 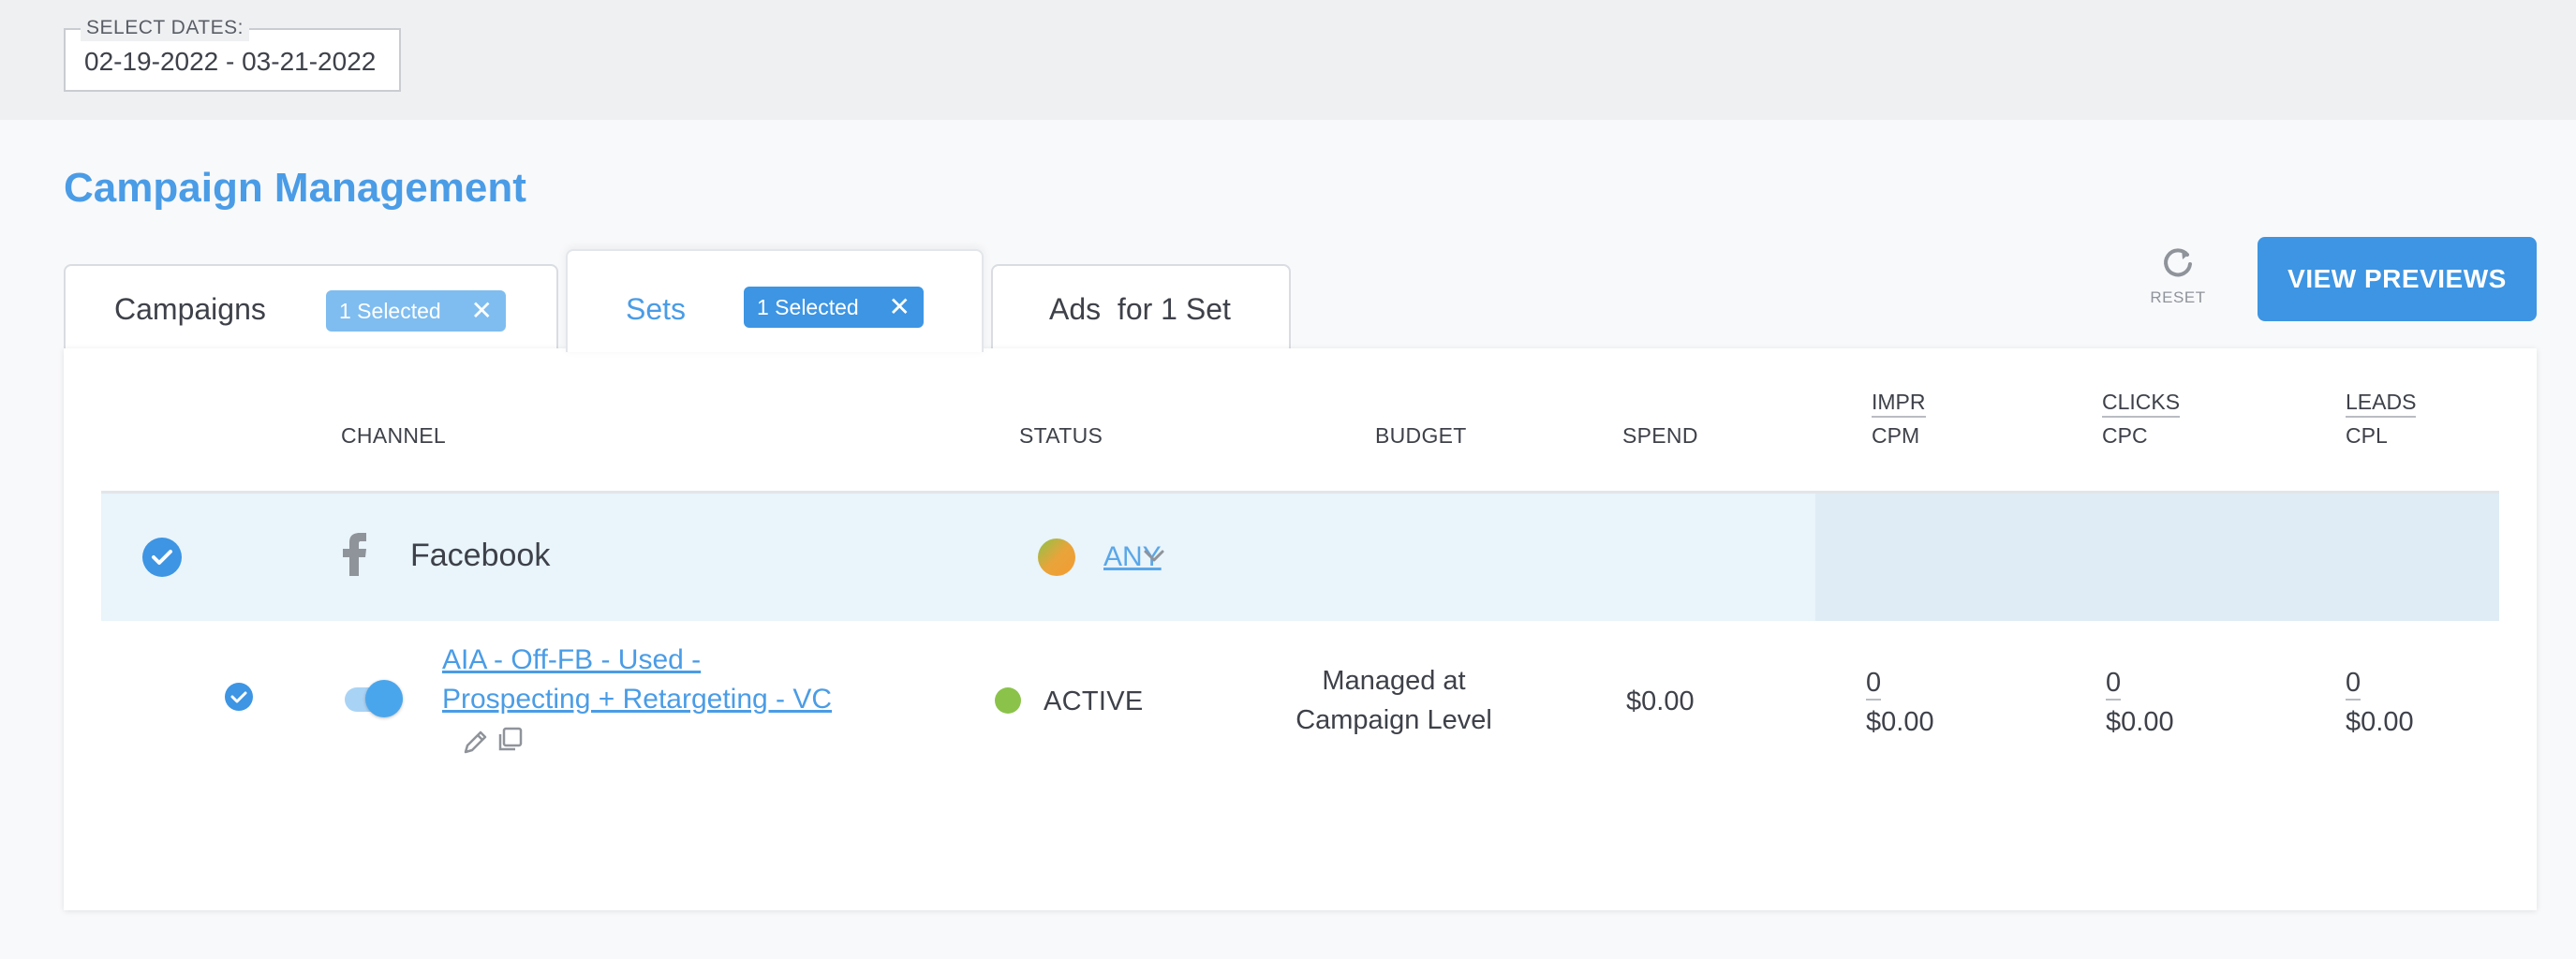 I want to click on header-cpl: CPL, so click(x=2367, y=435).